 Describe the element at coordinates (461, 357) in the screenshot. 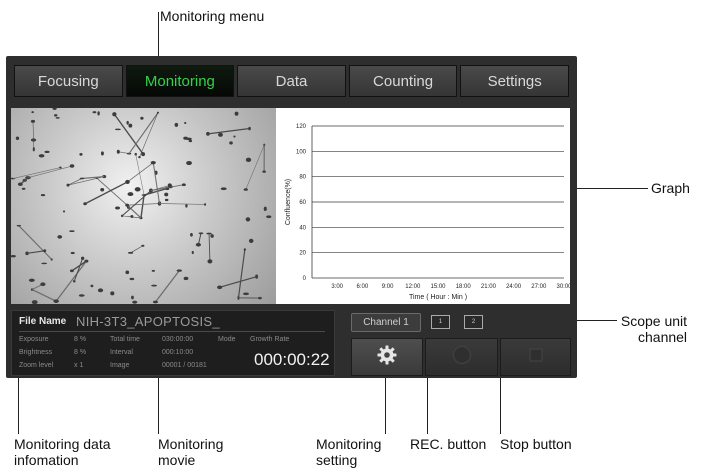

I see `rec-button` at that location.